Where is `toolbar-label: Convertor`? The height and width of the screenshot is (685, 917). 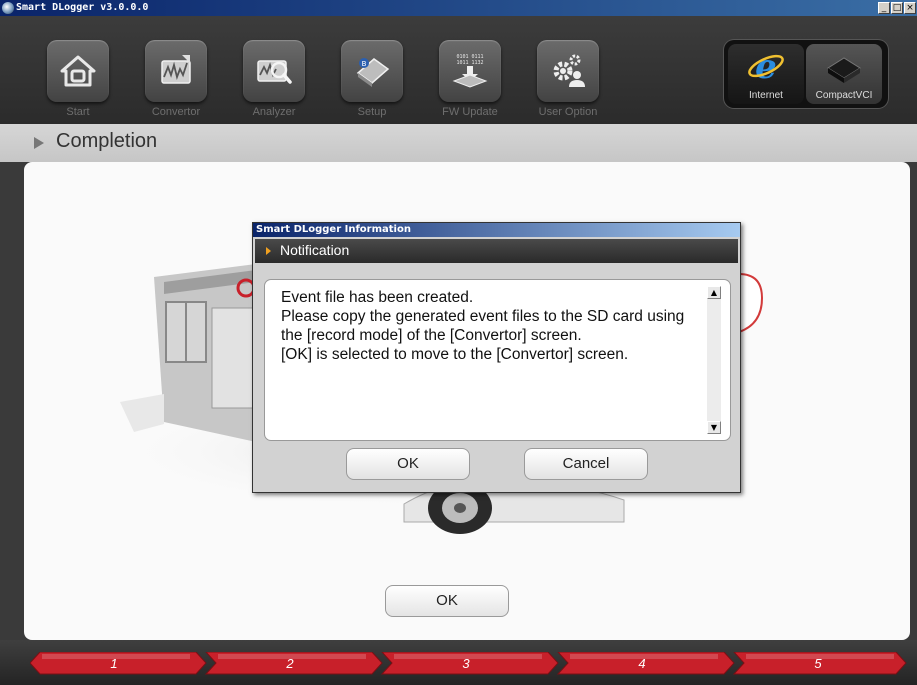 toolbar-label: Convertor is located at coordinates (176, 112).